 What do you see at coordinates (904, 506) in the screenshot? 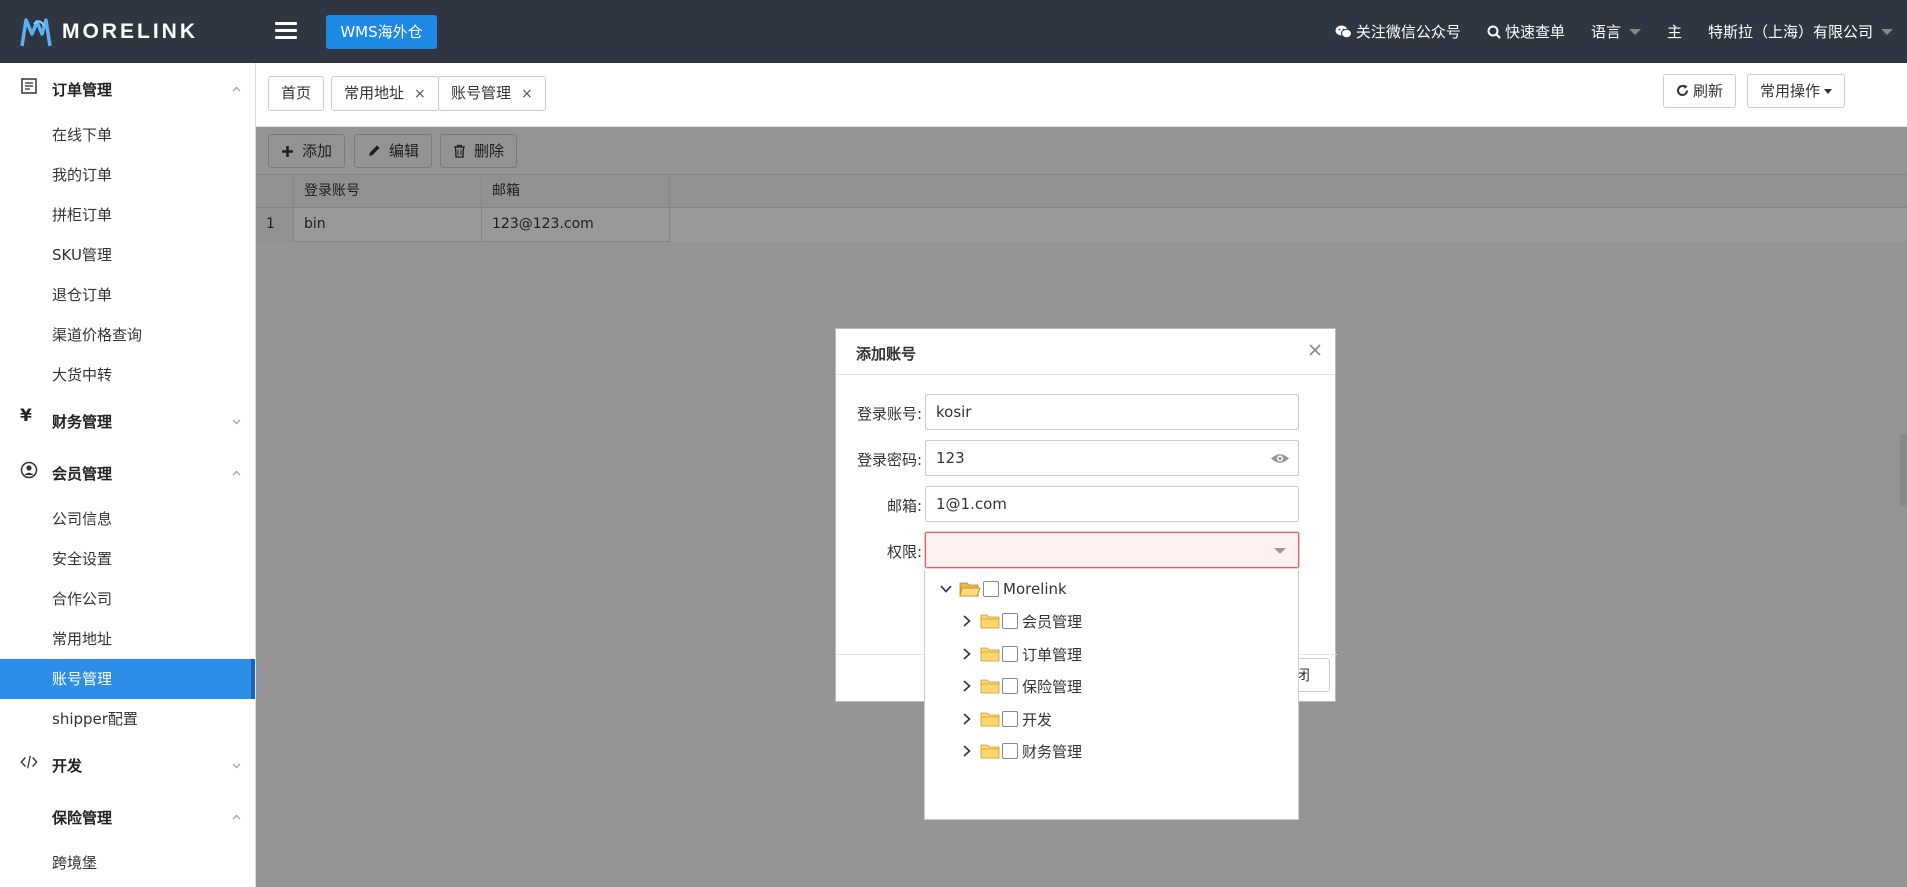
I see `email-label: 邮箱:` at bounding box center [904, 506].